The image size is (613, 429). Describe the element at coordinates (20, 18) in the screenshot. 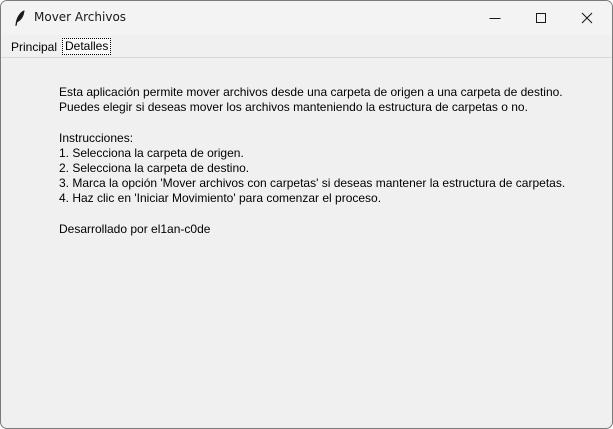

I see `feather-icon` at that location.